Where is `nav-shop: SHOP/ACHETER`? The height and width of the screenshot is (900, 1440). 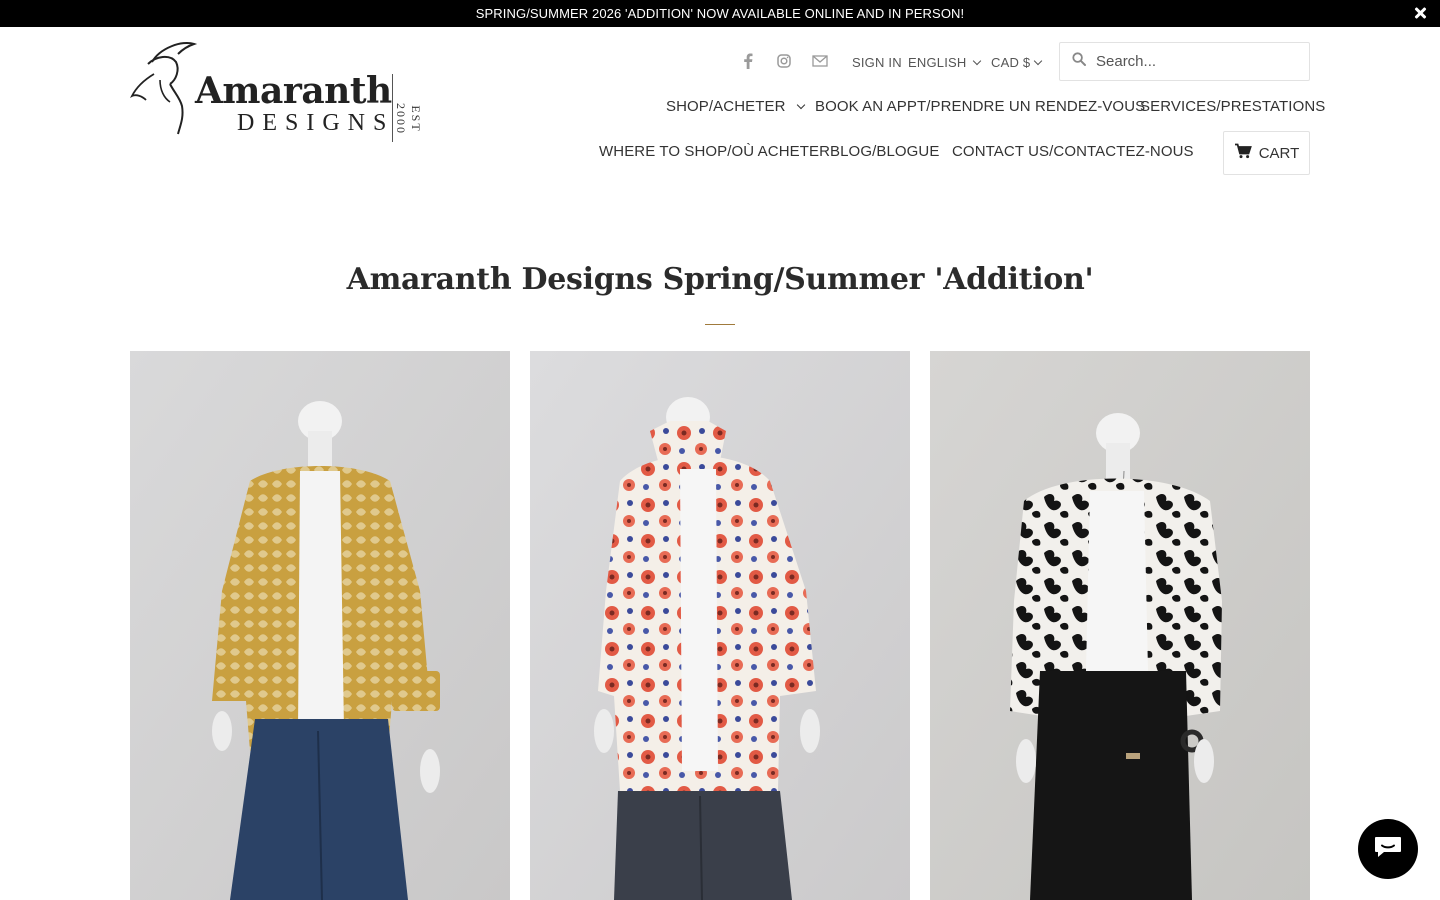
nav-shop: SHOP/ACHETER is located at coordinates (735, 106).